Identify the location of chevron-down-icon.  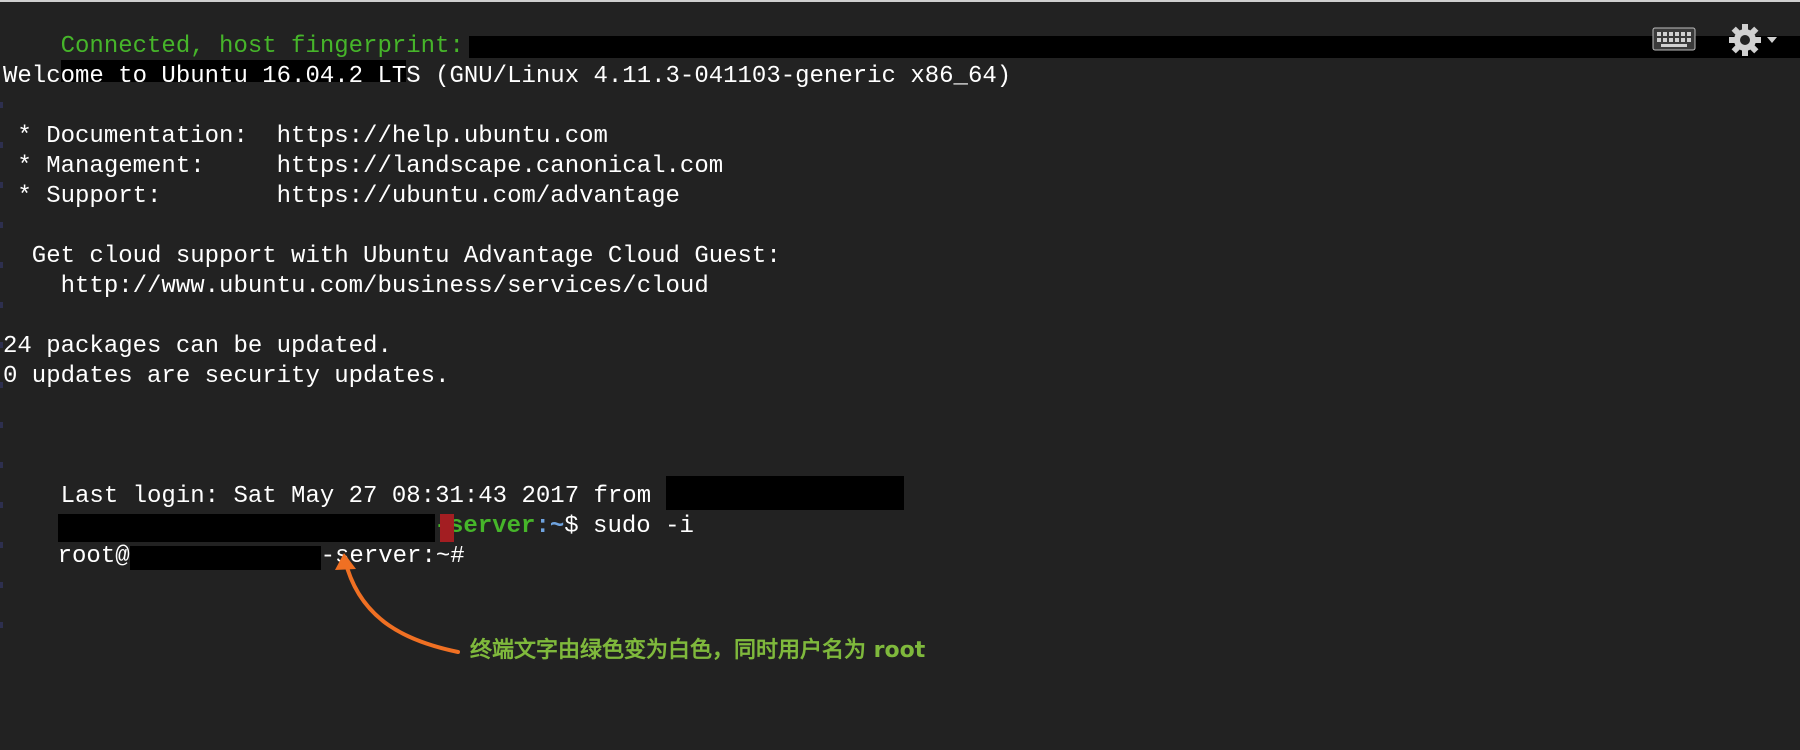
(1772, 40).